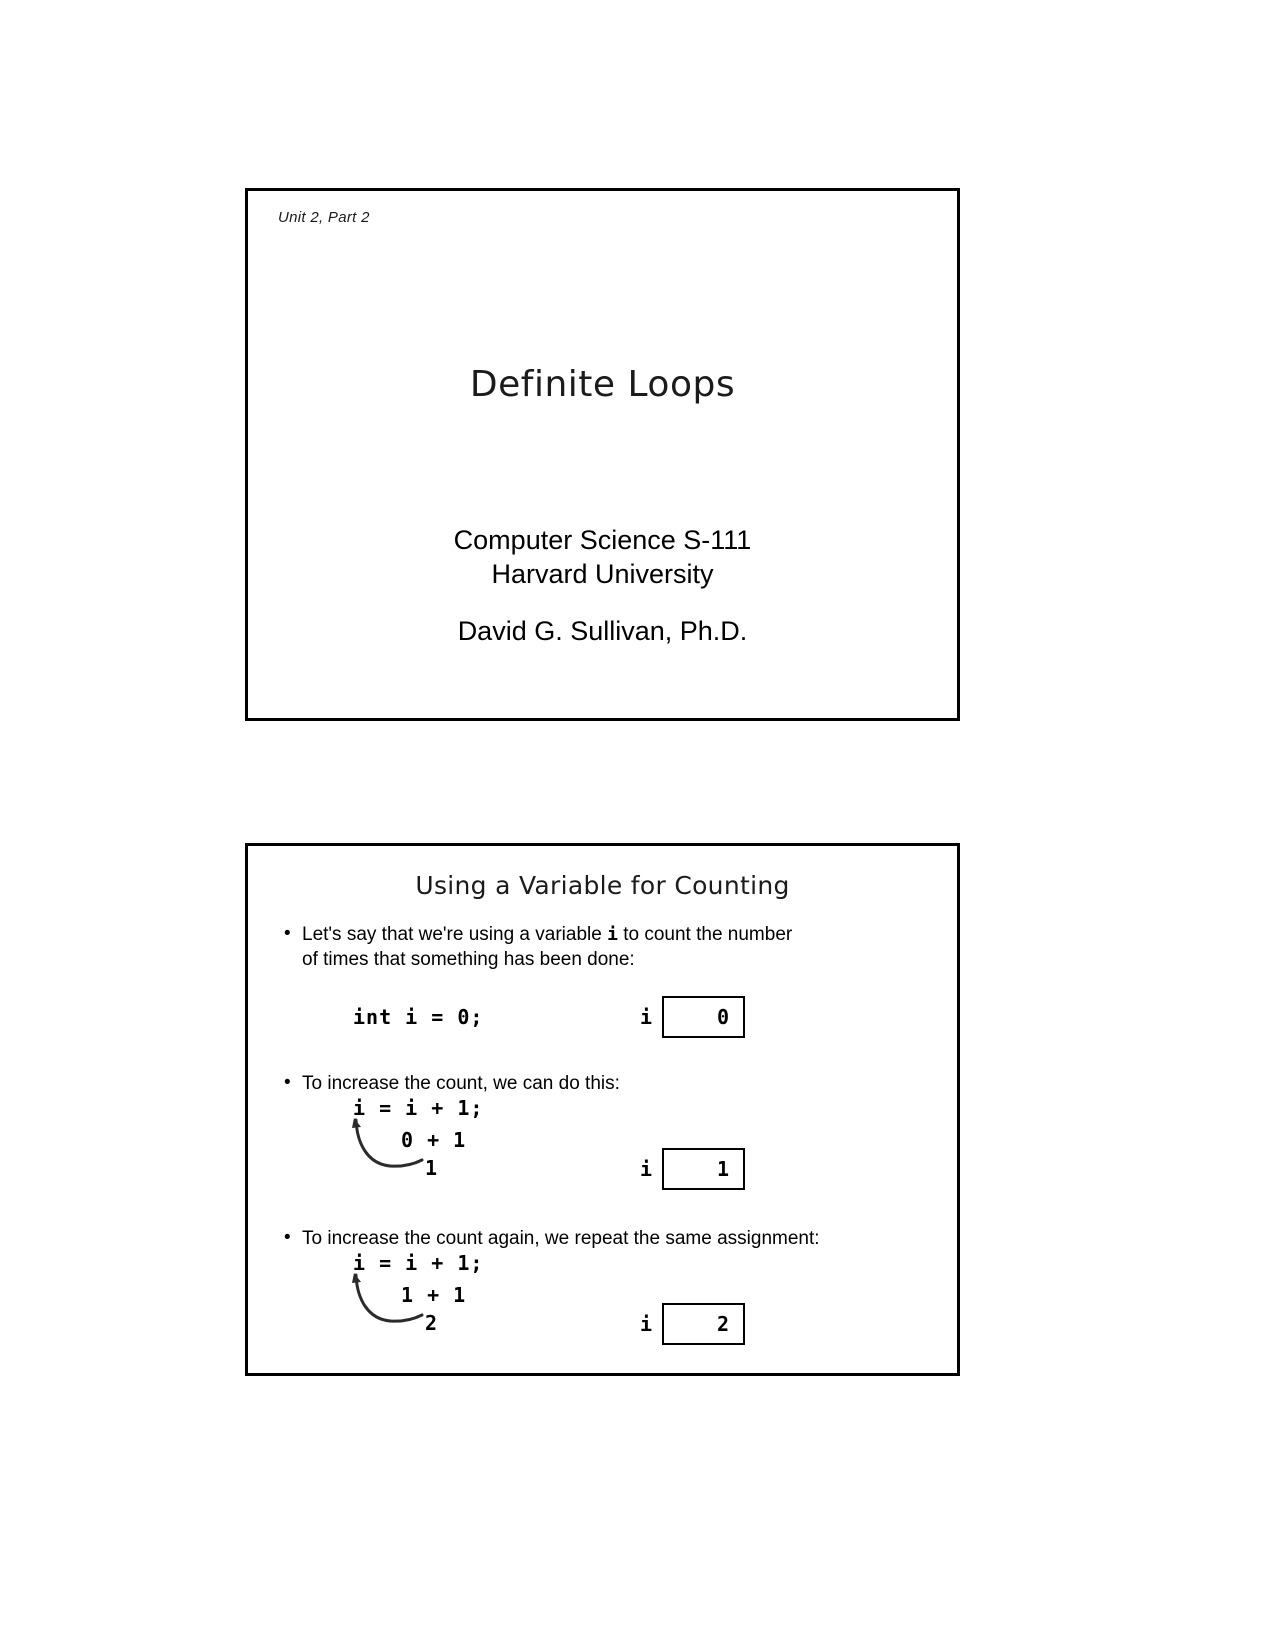  Describe the element at coordinates (612, 934) in the screenshot. I see `variable-i-inline: i` at that location.